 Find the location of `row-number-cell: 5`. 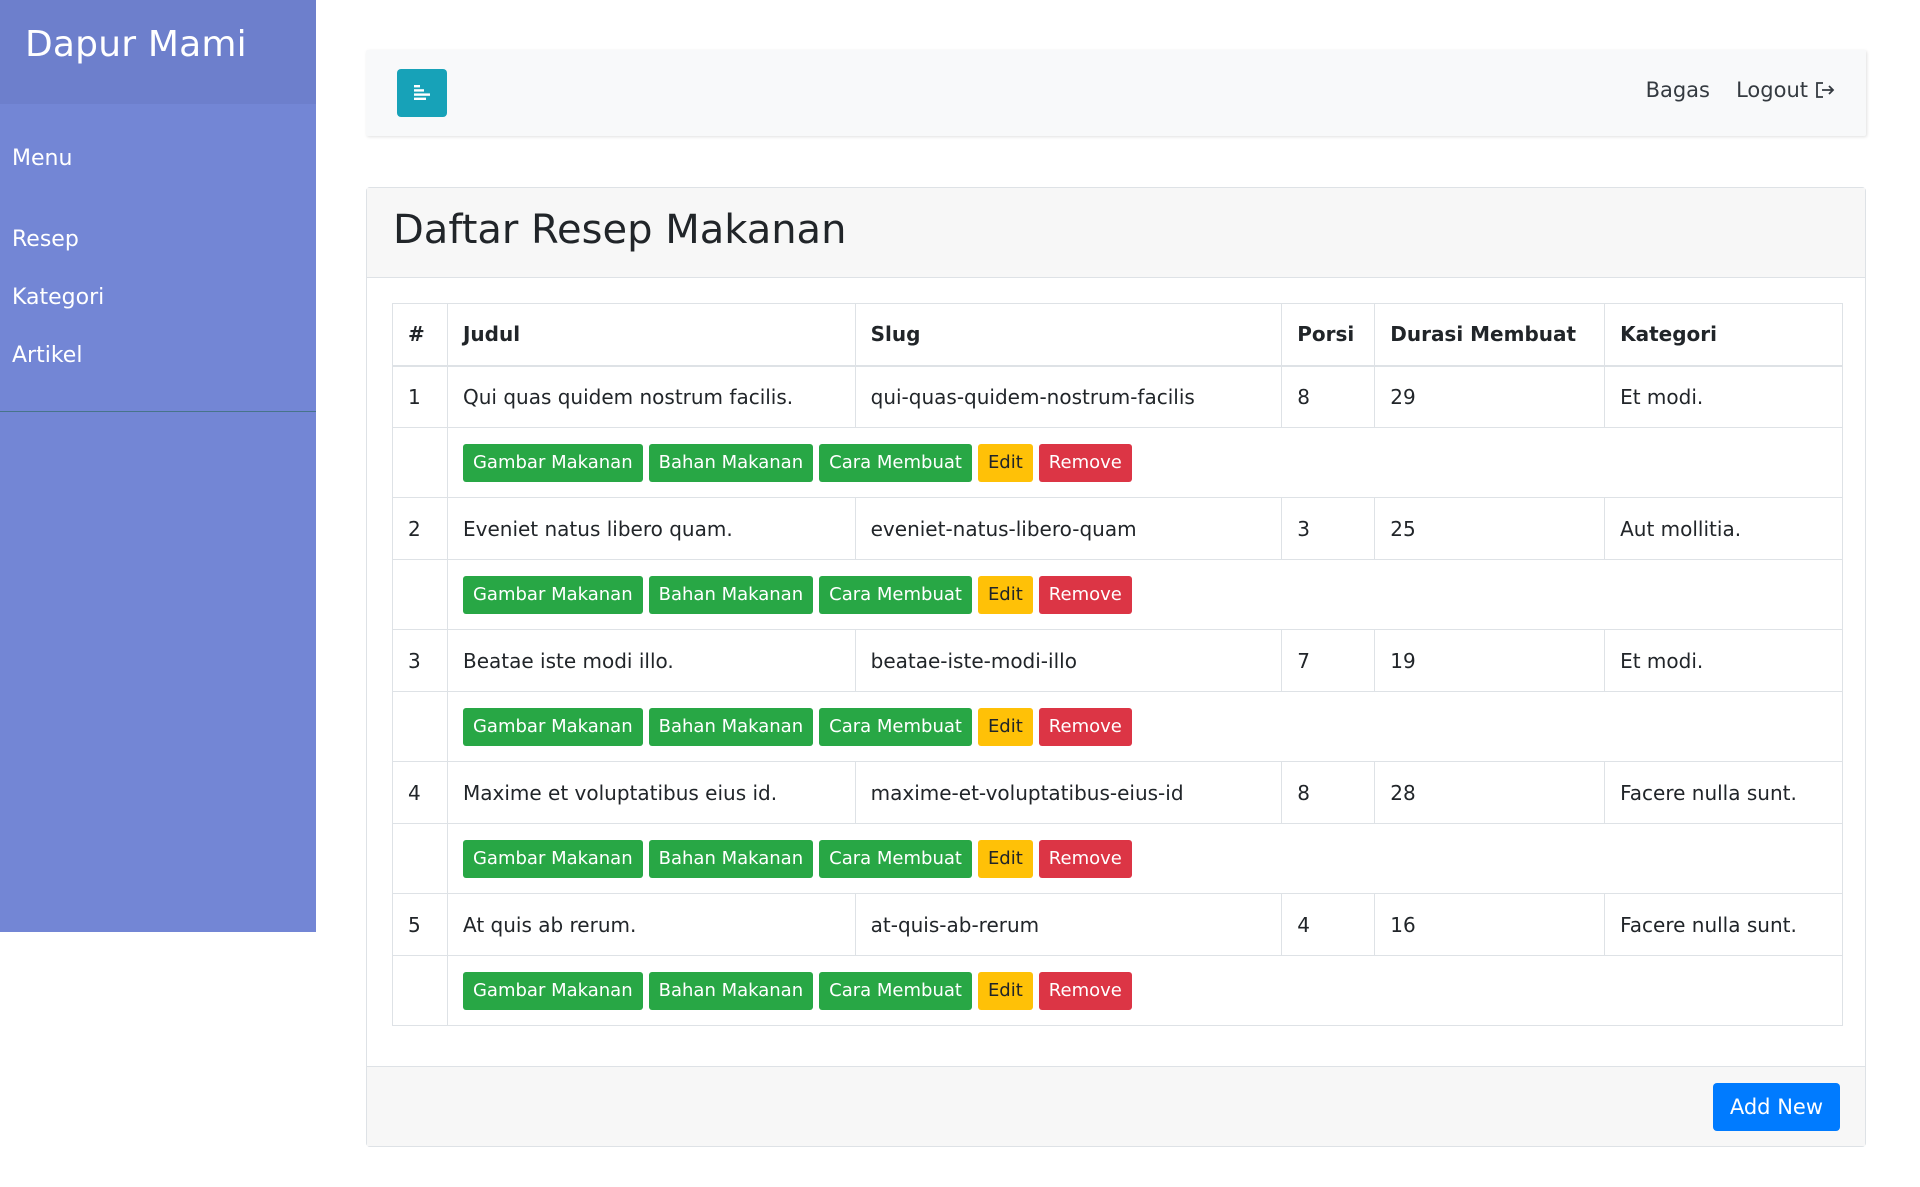

row-number-cell: 5 is located at coordinates (420, 924).